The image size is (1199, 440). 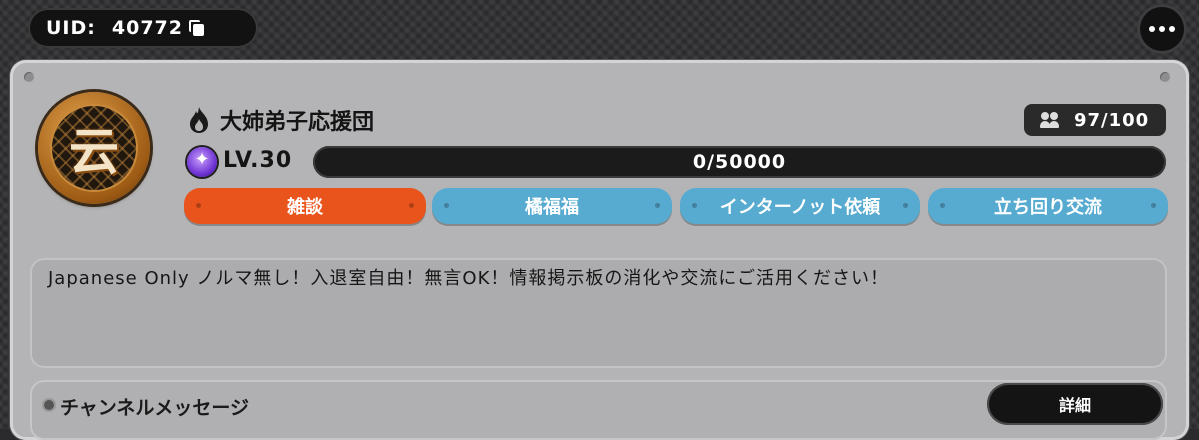 What do you see at coordinates (297, 122) in the screenshot?
I see `club-name: 大姉弟子応援団` at bounding box center [297, 122].